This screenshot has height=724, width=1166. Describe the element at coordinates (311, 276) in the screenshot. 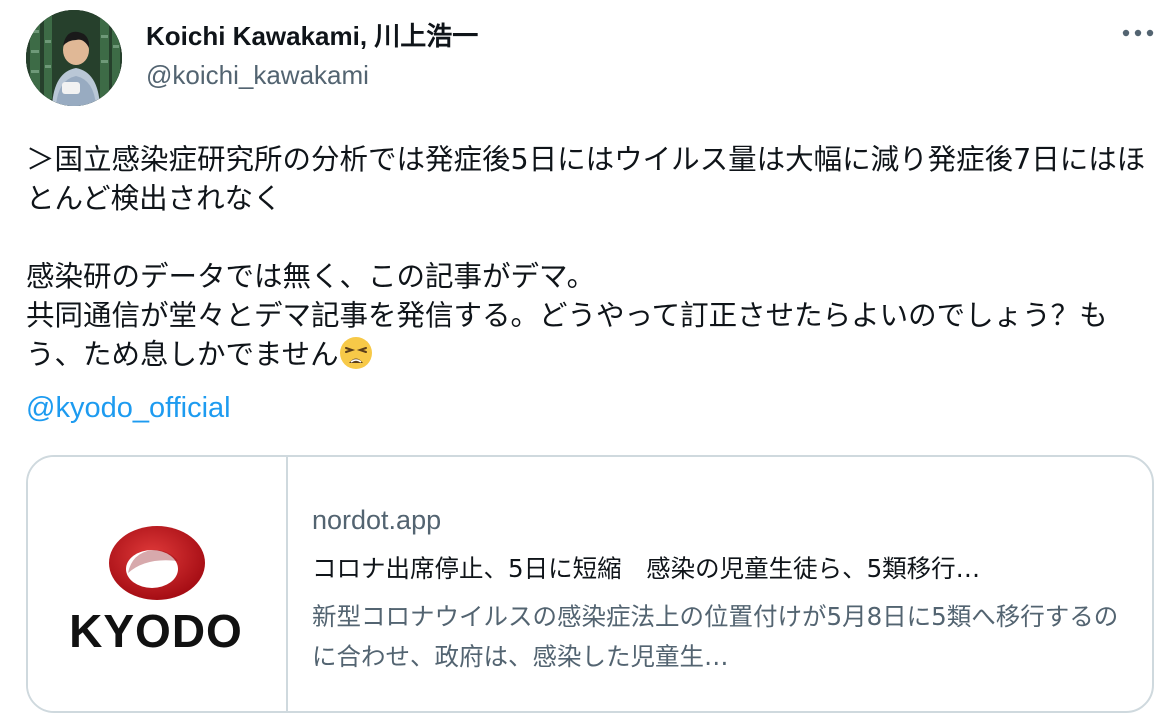

I see `tweet-line-dema: 感染研のデータでは無く、この記事がデマ。` at that location.